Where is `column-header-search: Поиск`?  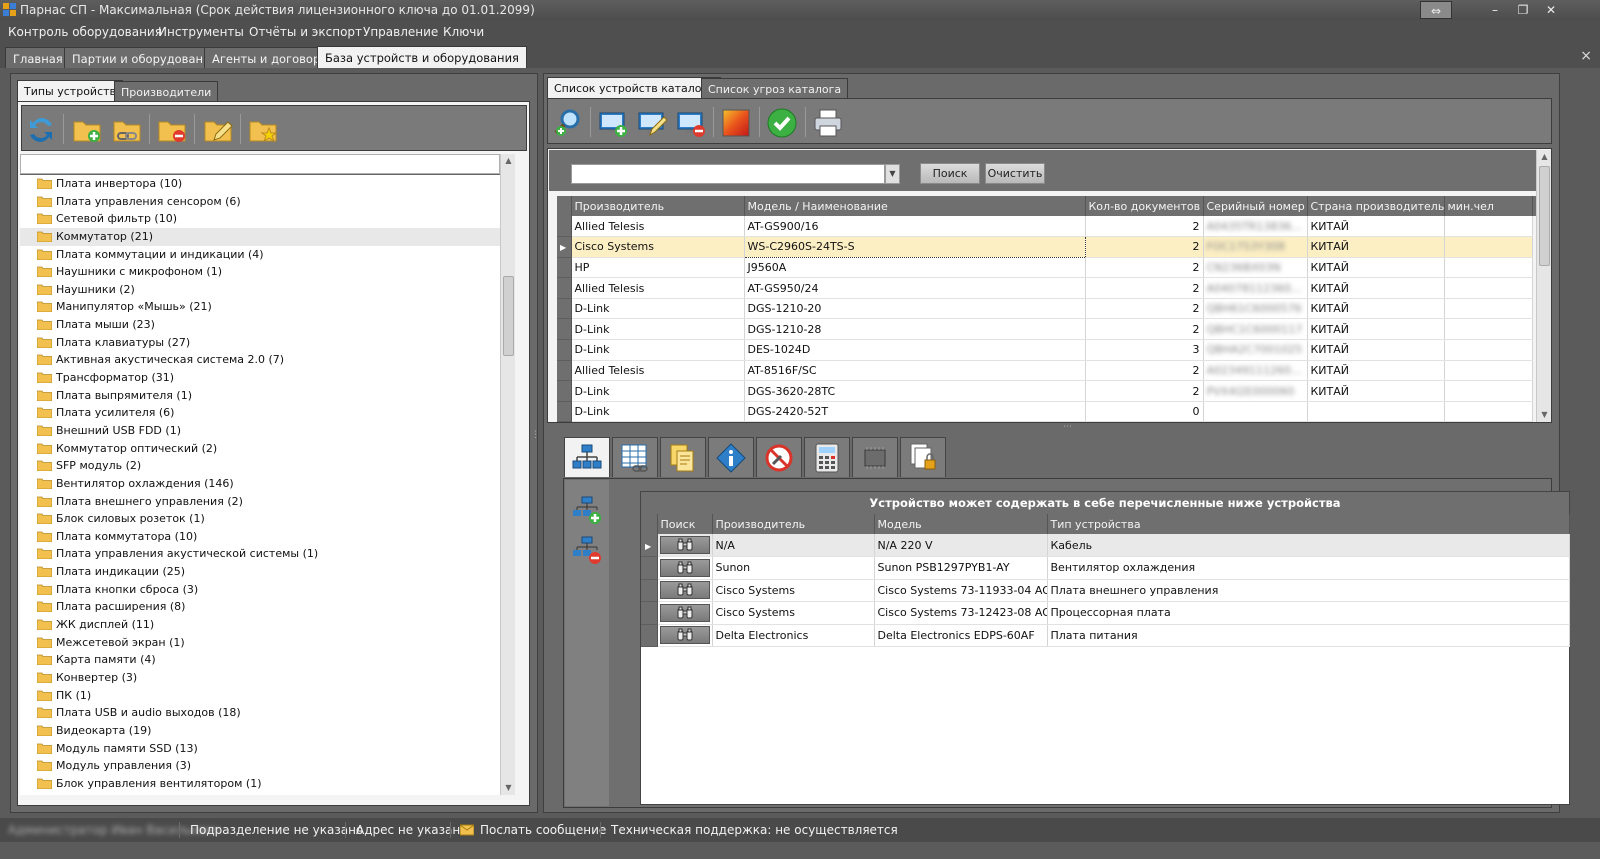
column-header-search: Поиск is located at coordinates (685, 524).